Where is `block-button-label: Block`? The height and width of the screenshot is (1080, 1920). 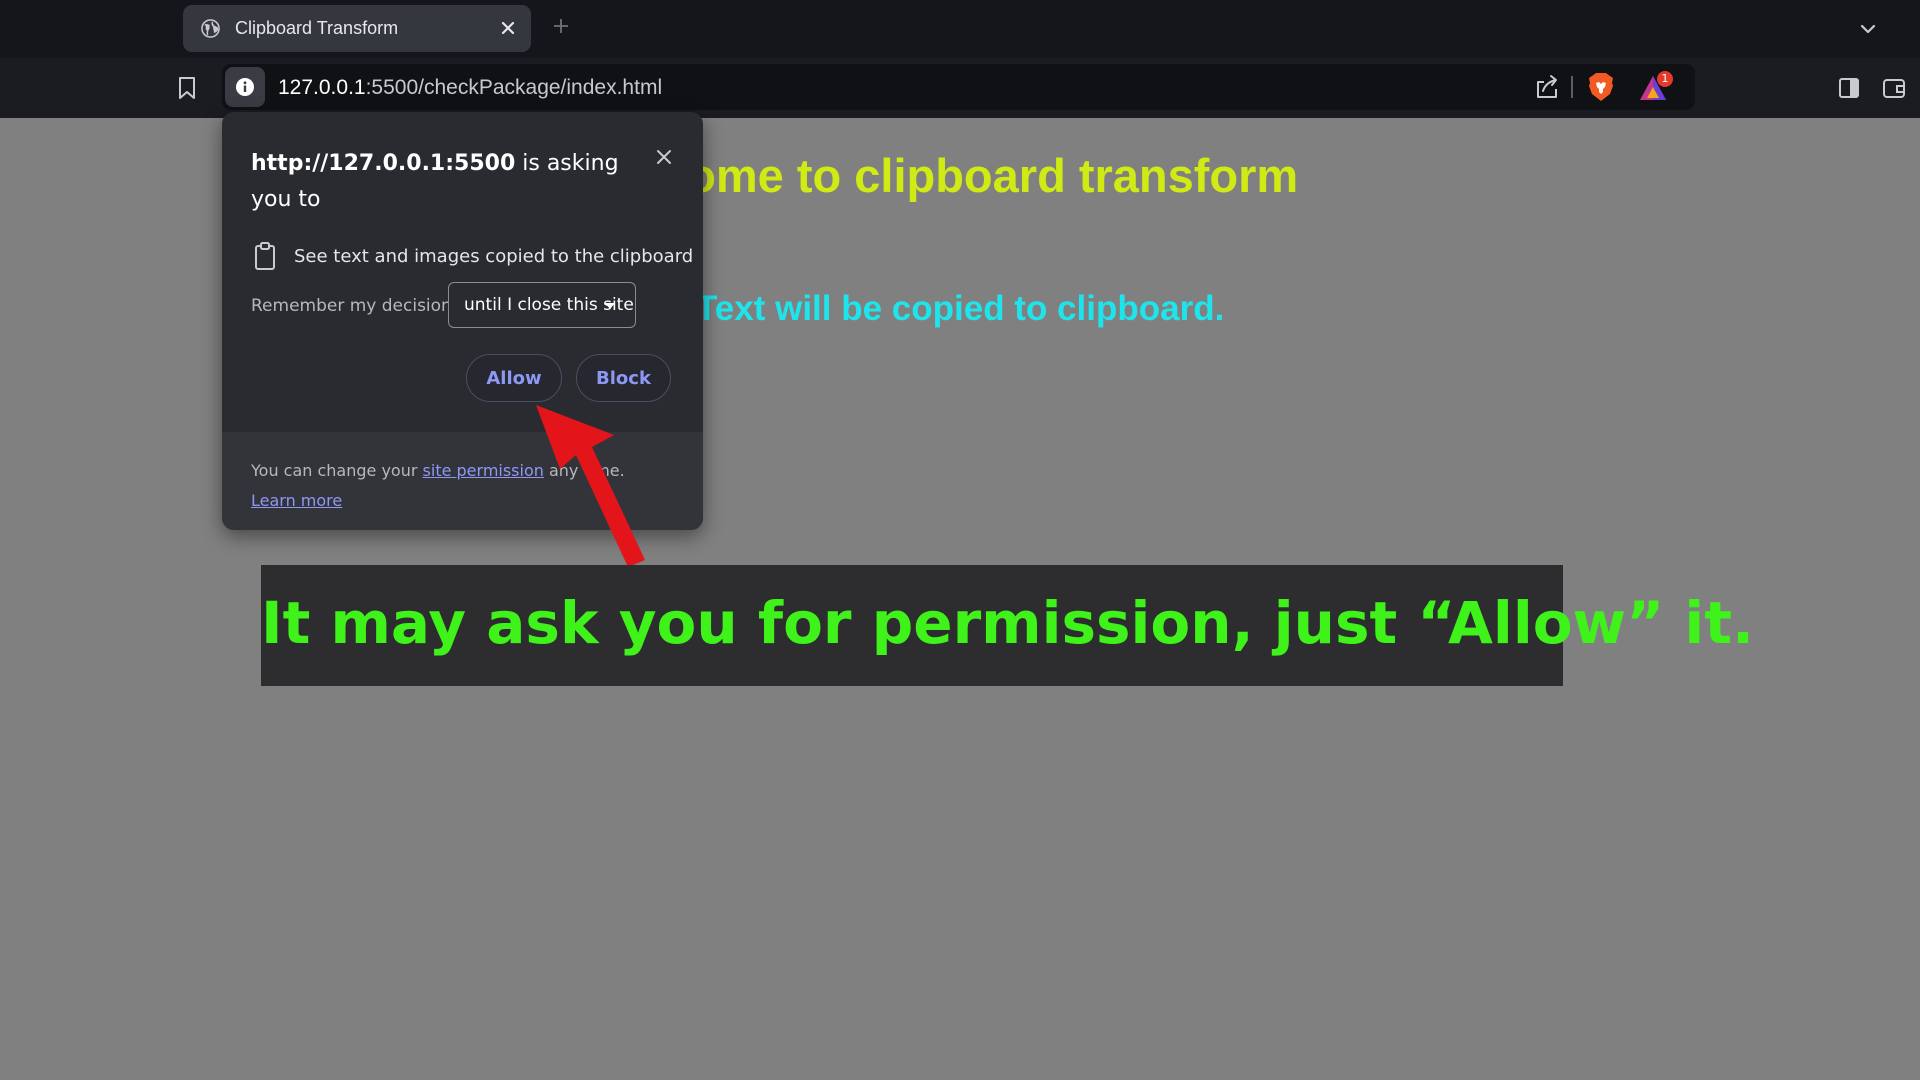 block-button-label: Block is located at coordinates (623, 378).